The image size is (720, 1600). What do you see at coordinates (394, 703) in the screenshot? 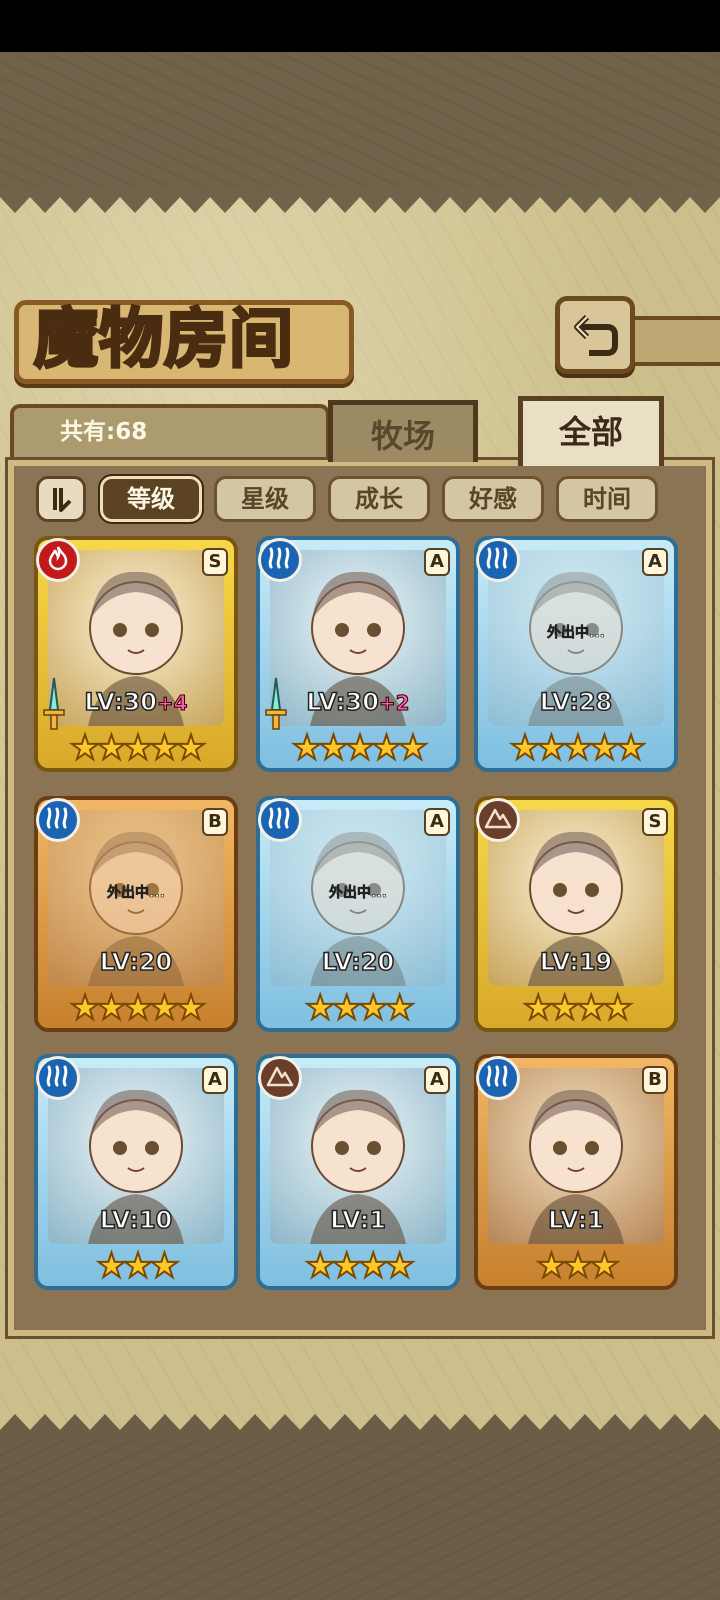
I see `level-bonus: +2` at bounding box center [394, 703].